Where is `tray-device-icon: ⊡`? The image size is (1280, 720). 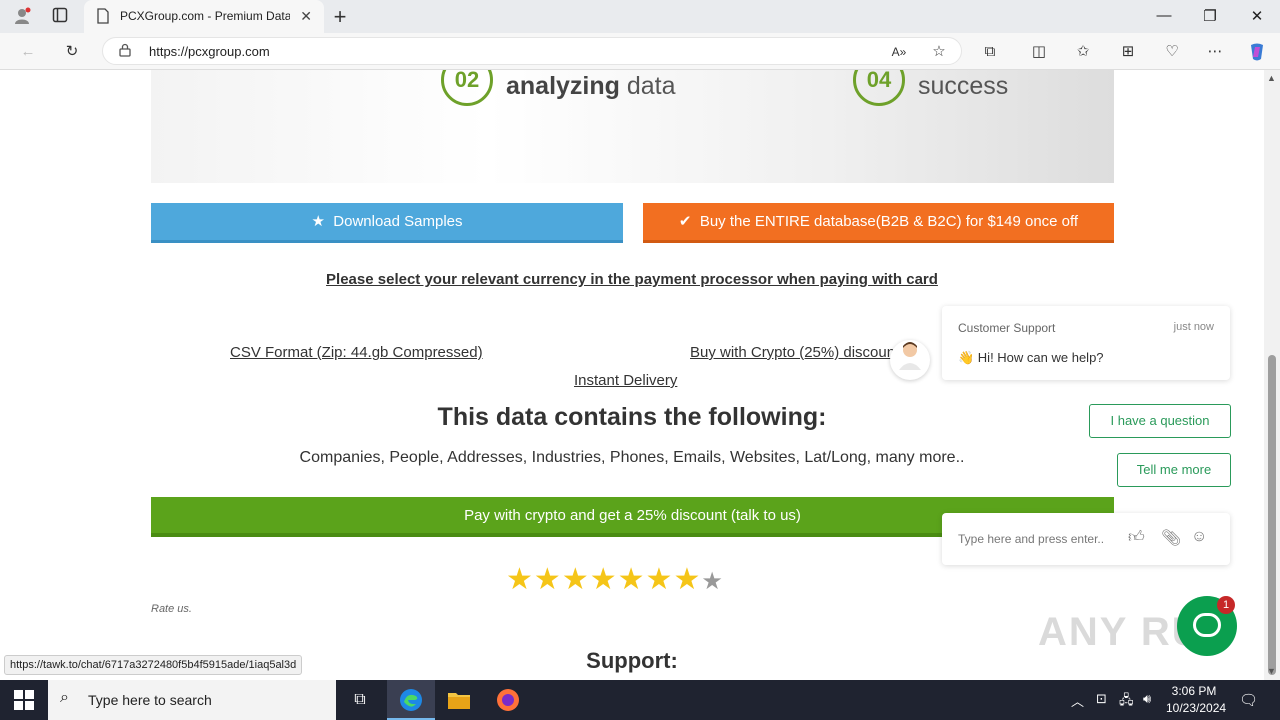 tray-device-icon: ⊡ is located at coordinates (1101, 699).